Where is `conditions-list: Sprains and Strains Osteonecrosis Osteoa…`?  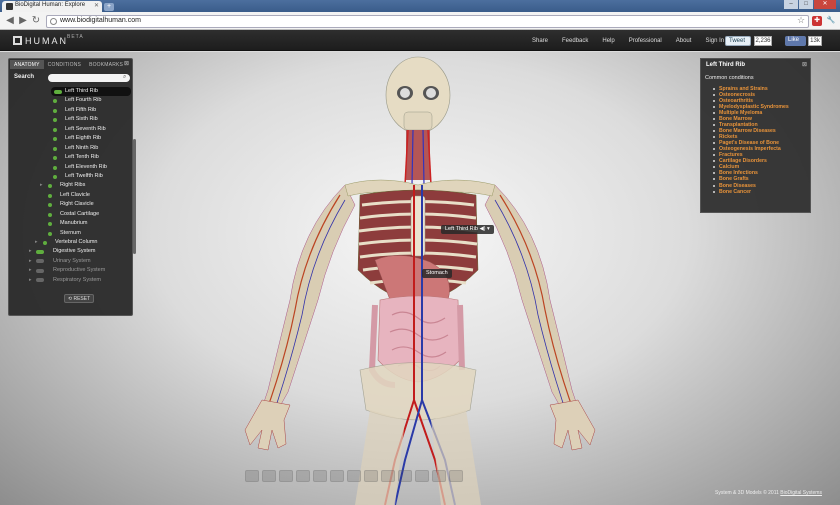 conditions-list: Sprains and Strains Osteonecrosis Osteoa… is located at coordinates (751, 140).